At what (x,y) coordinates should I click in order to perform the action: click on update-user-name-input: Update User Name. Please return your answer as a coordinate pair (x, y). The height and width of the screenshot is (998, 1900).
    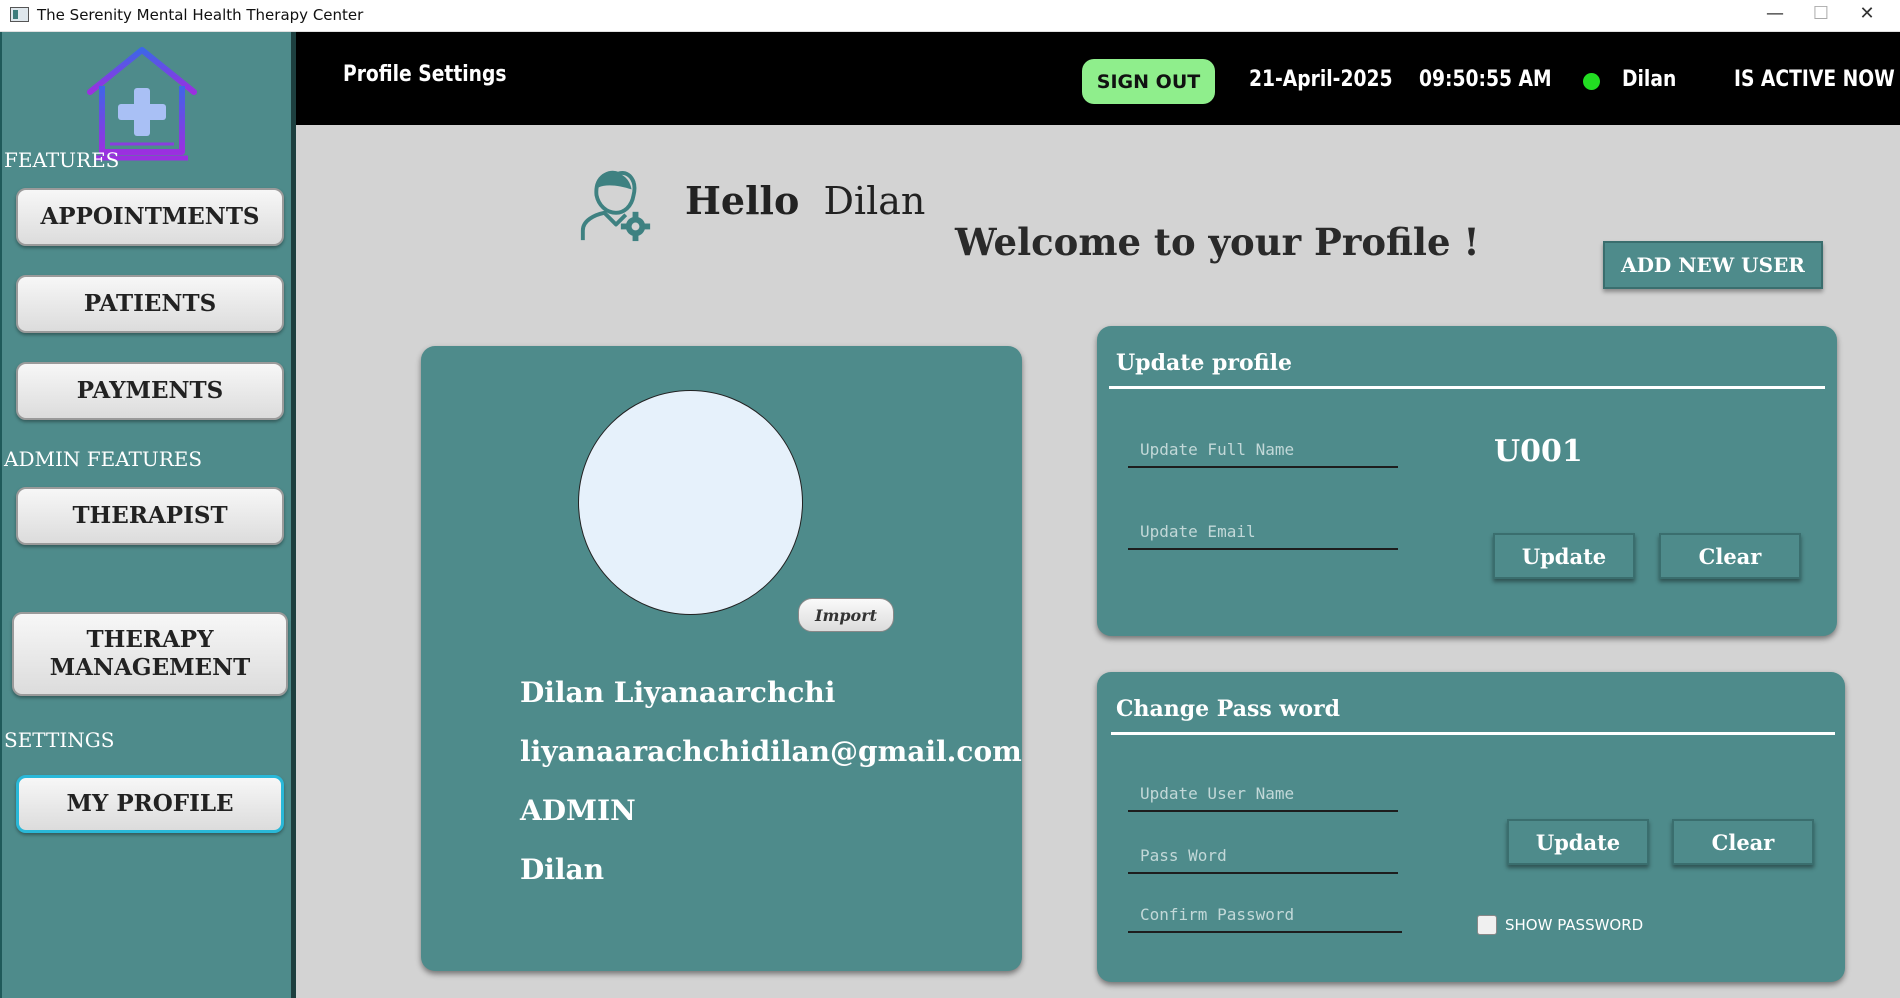
    Looking at the image, I should click on (1263, 797).